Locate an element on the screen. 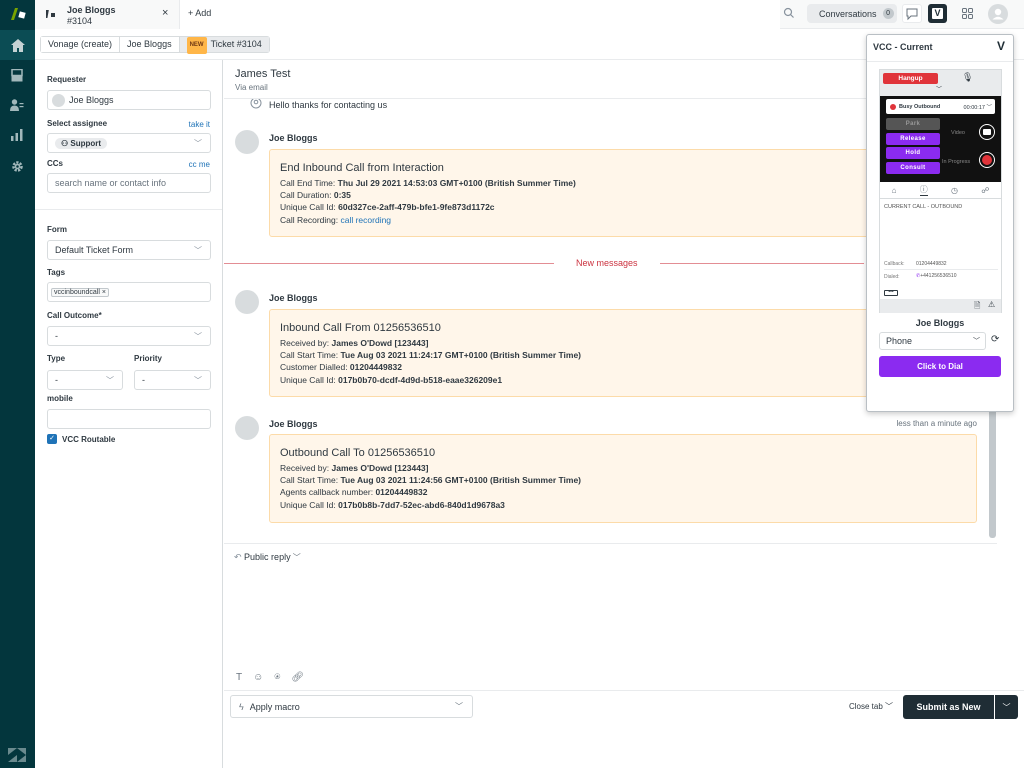  consult-button: Consult is located at coordinates (913, 168).